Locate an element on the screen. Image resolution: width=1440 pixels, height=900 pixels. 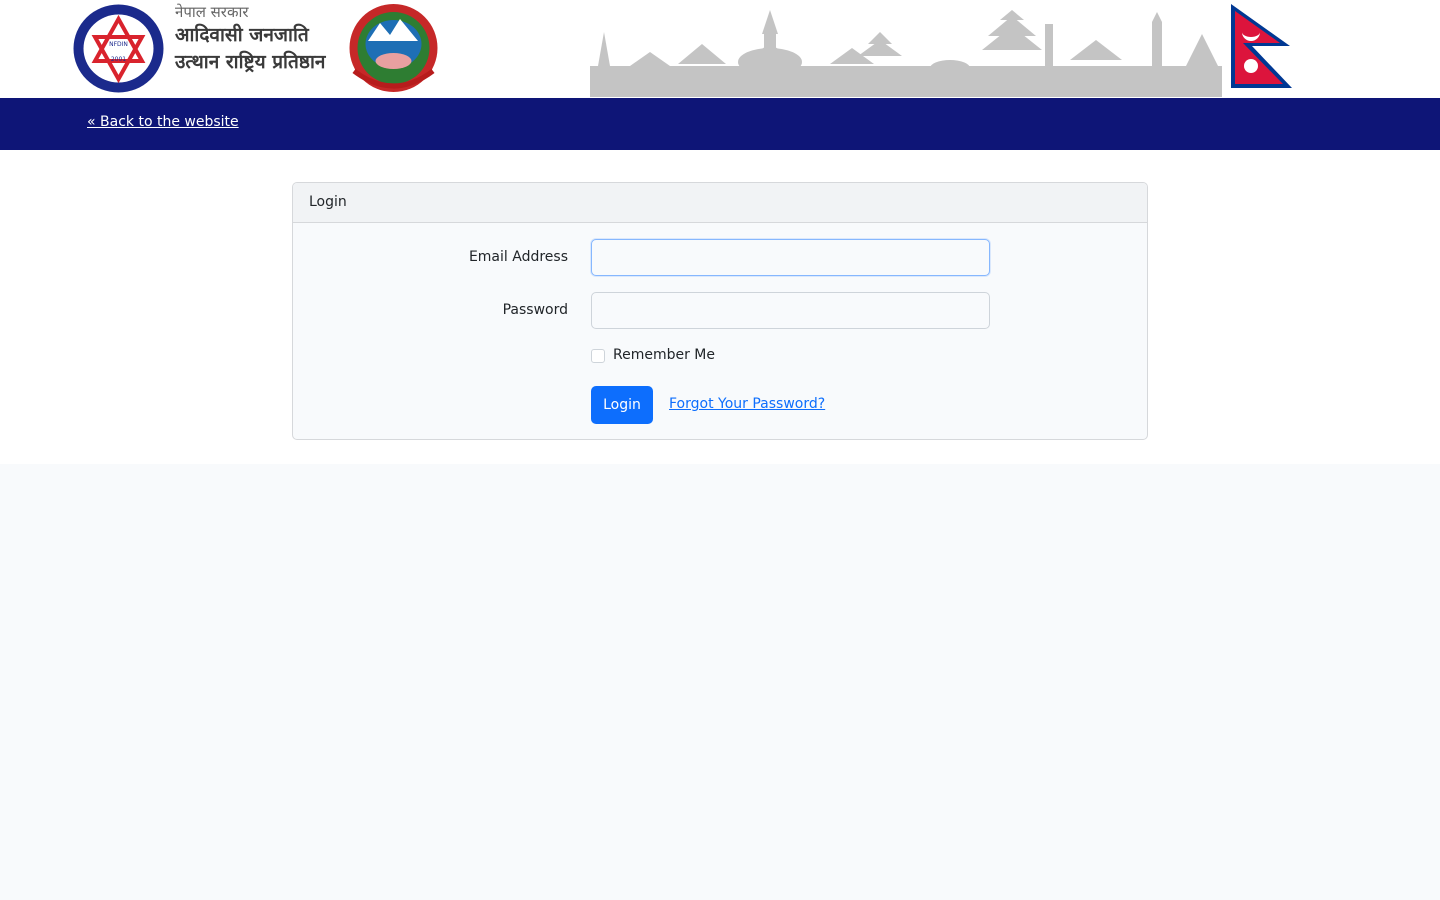
password-label: Password is located at coordinates (535, 310).